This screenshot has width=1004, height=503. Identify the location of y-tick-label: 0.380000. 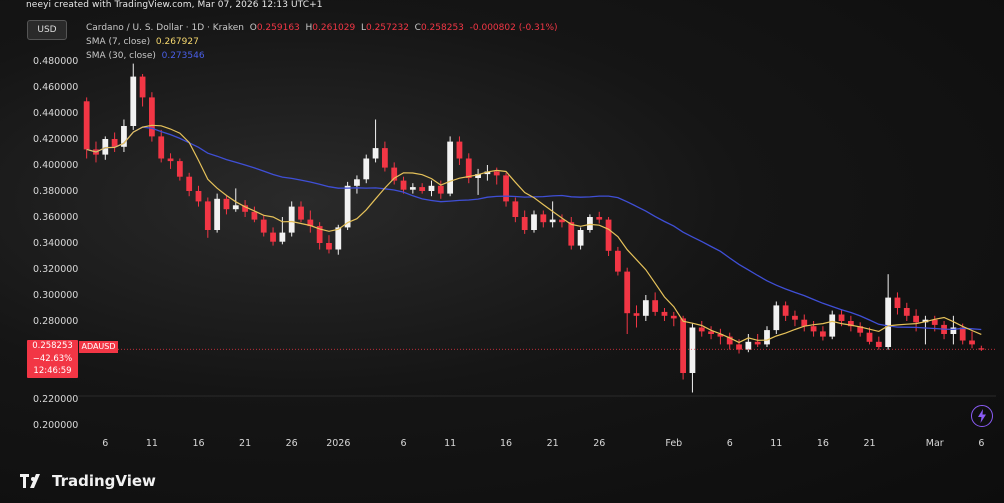
(55, 191).